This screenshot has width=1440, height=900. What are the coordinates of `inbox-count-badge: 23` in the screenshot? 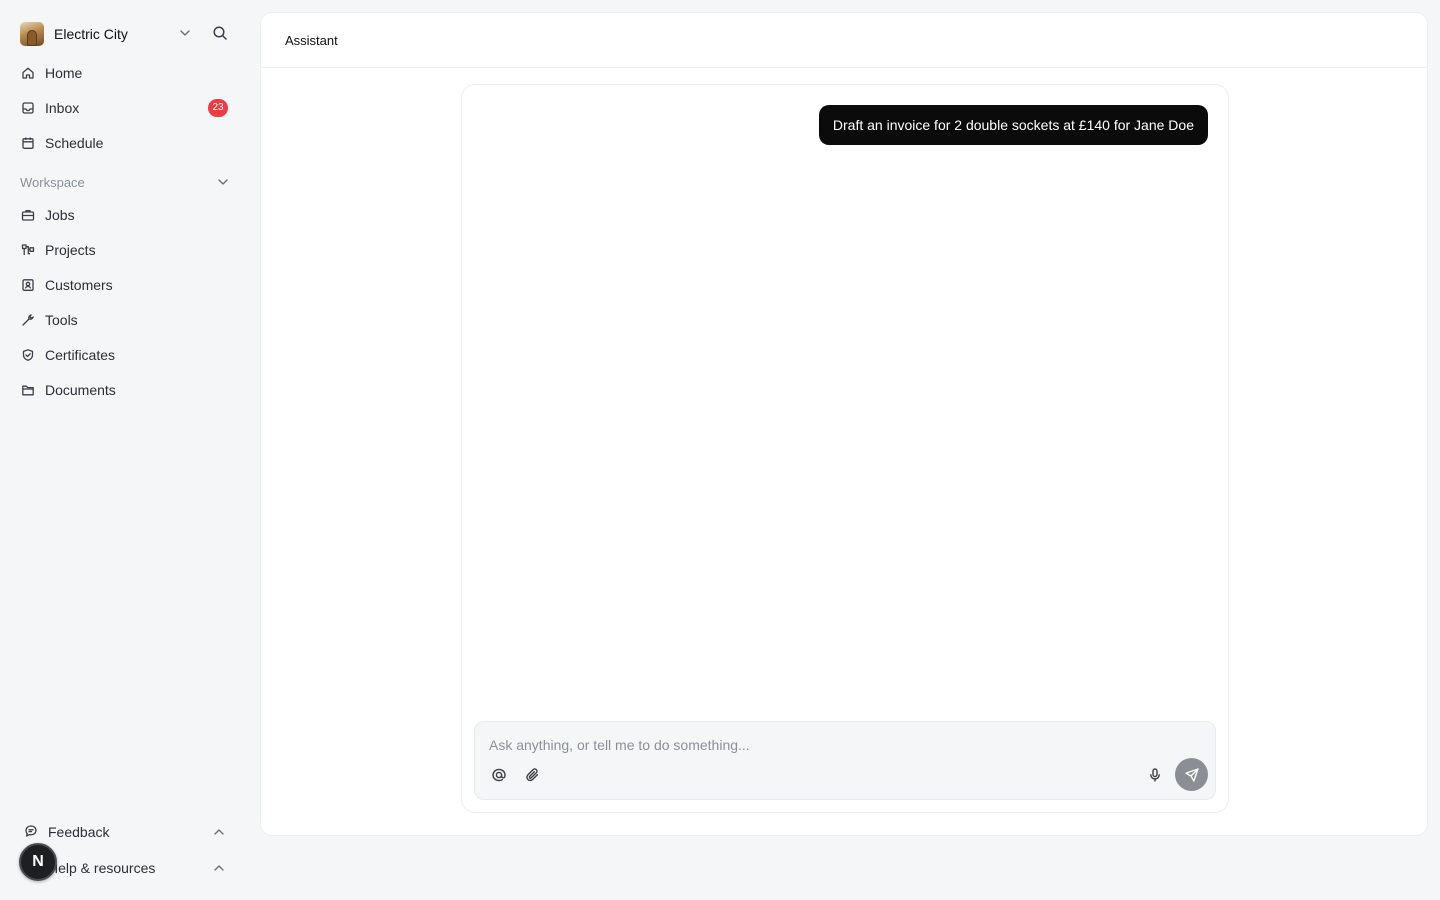 It's located at (218, 108).